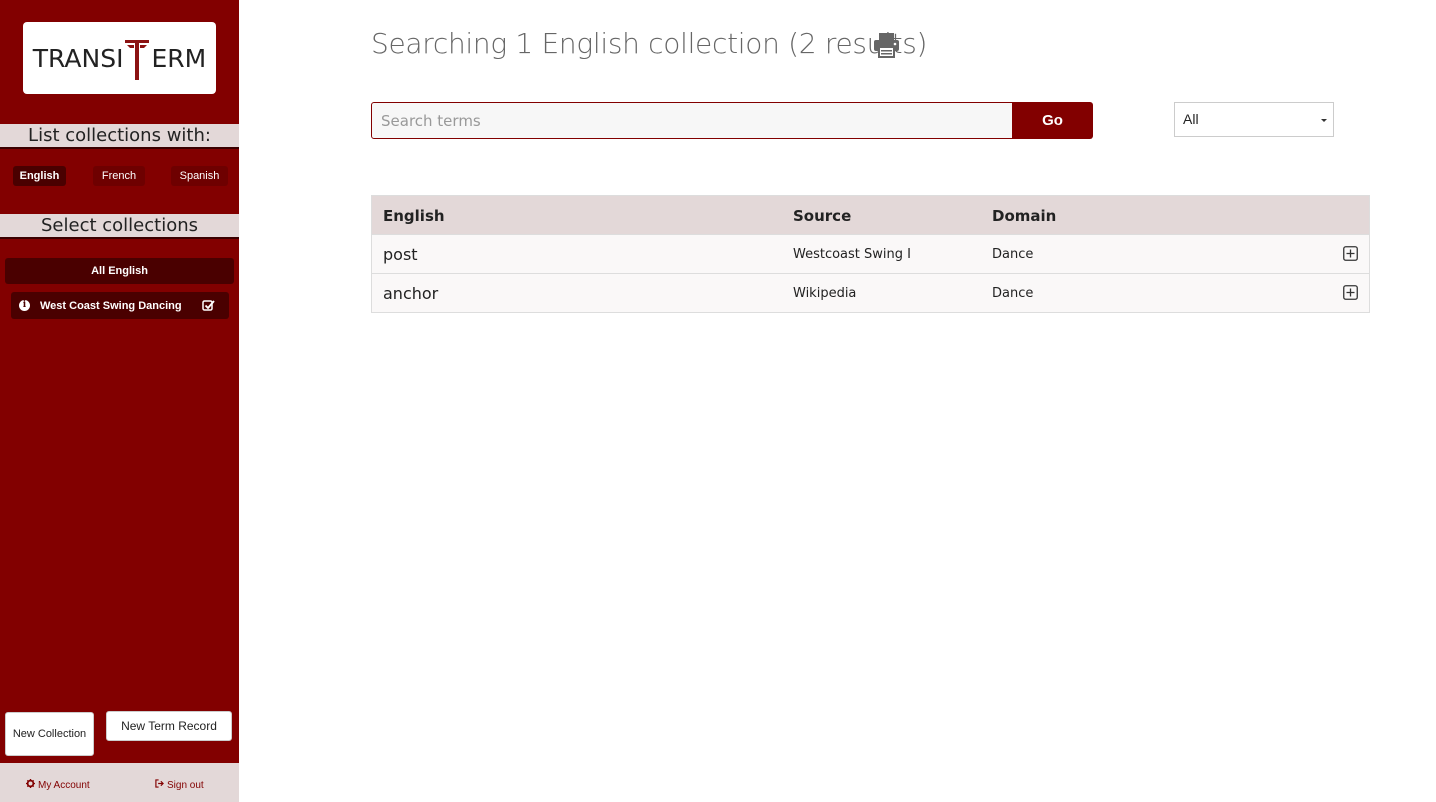 Image resolution: width=1436 pixels, height=802 pixels. What do you see at coordinates (39, 176) in the screenshot?
I see `language-english-button: English` at bounding box center [39, 176].